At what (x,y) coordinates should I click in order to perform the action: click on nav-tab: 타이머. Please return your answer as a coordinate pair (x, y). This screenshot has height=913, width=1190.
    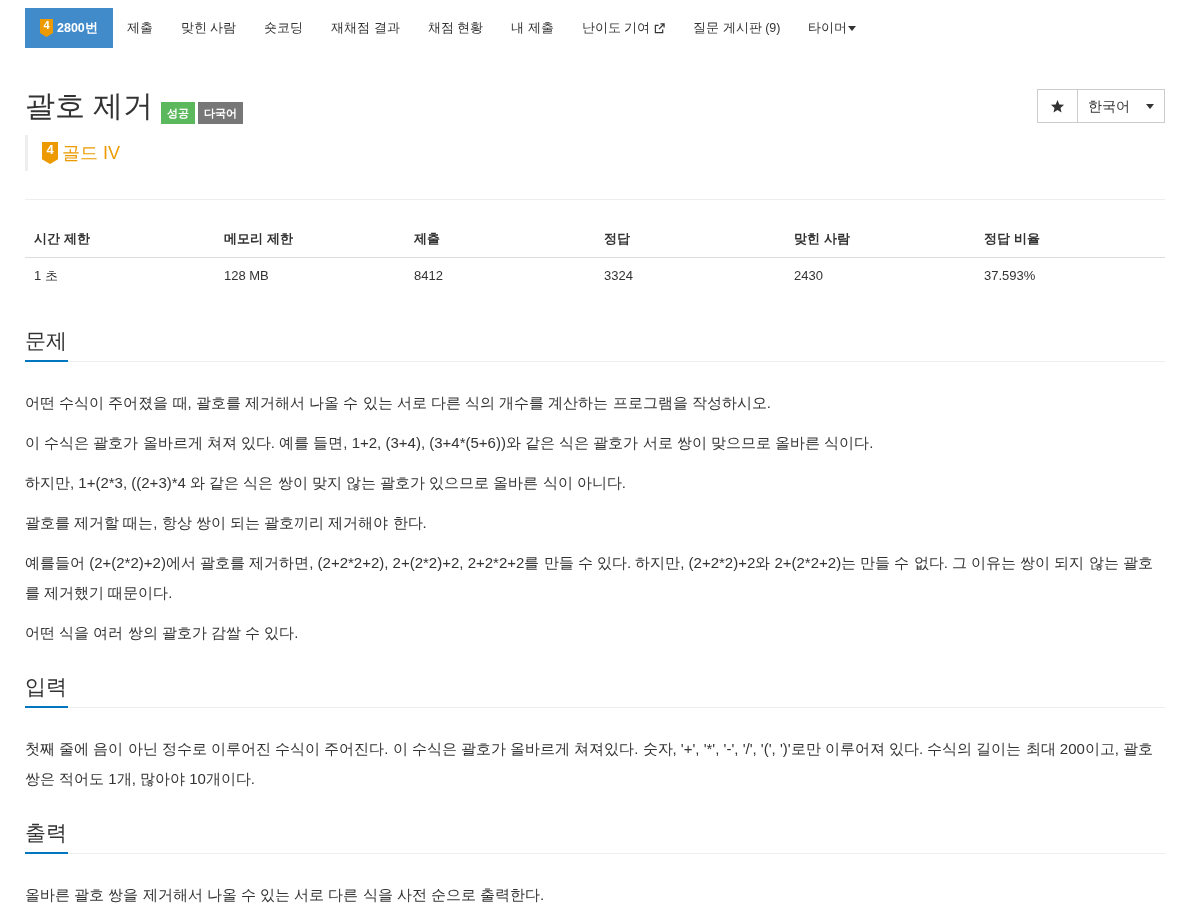
    Looking at the image, I should click on (832, 28).